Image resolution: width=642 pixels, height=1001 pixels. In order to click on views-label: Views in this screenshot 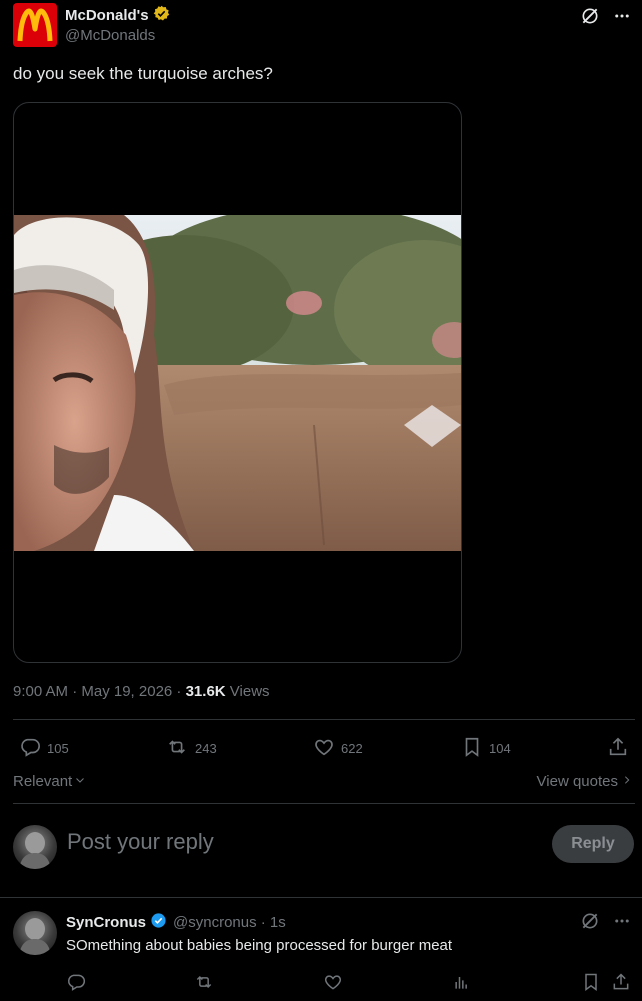, I will do `click(247, 691)`.